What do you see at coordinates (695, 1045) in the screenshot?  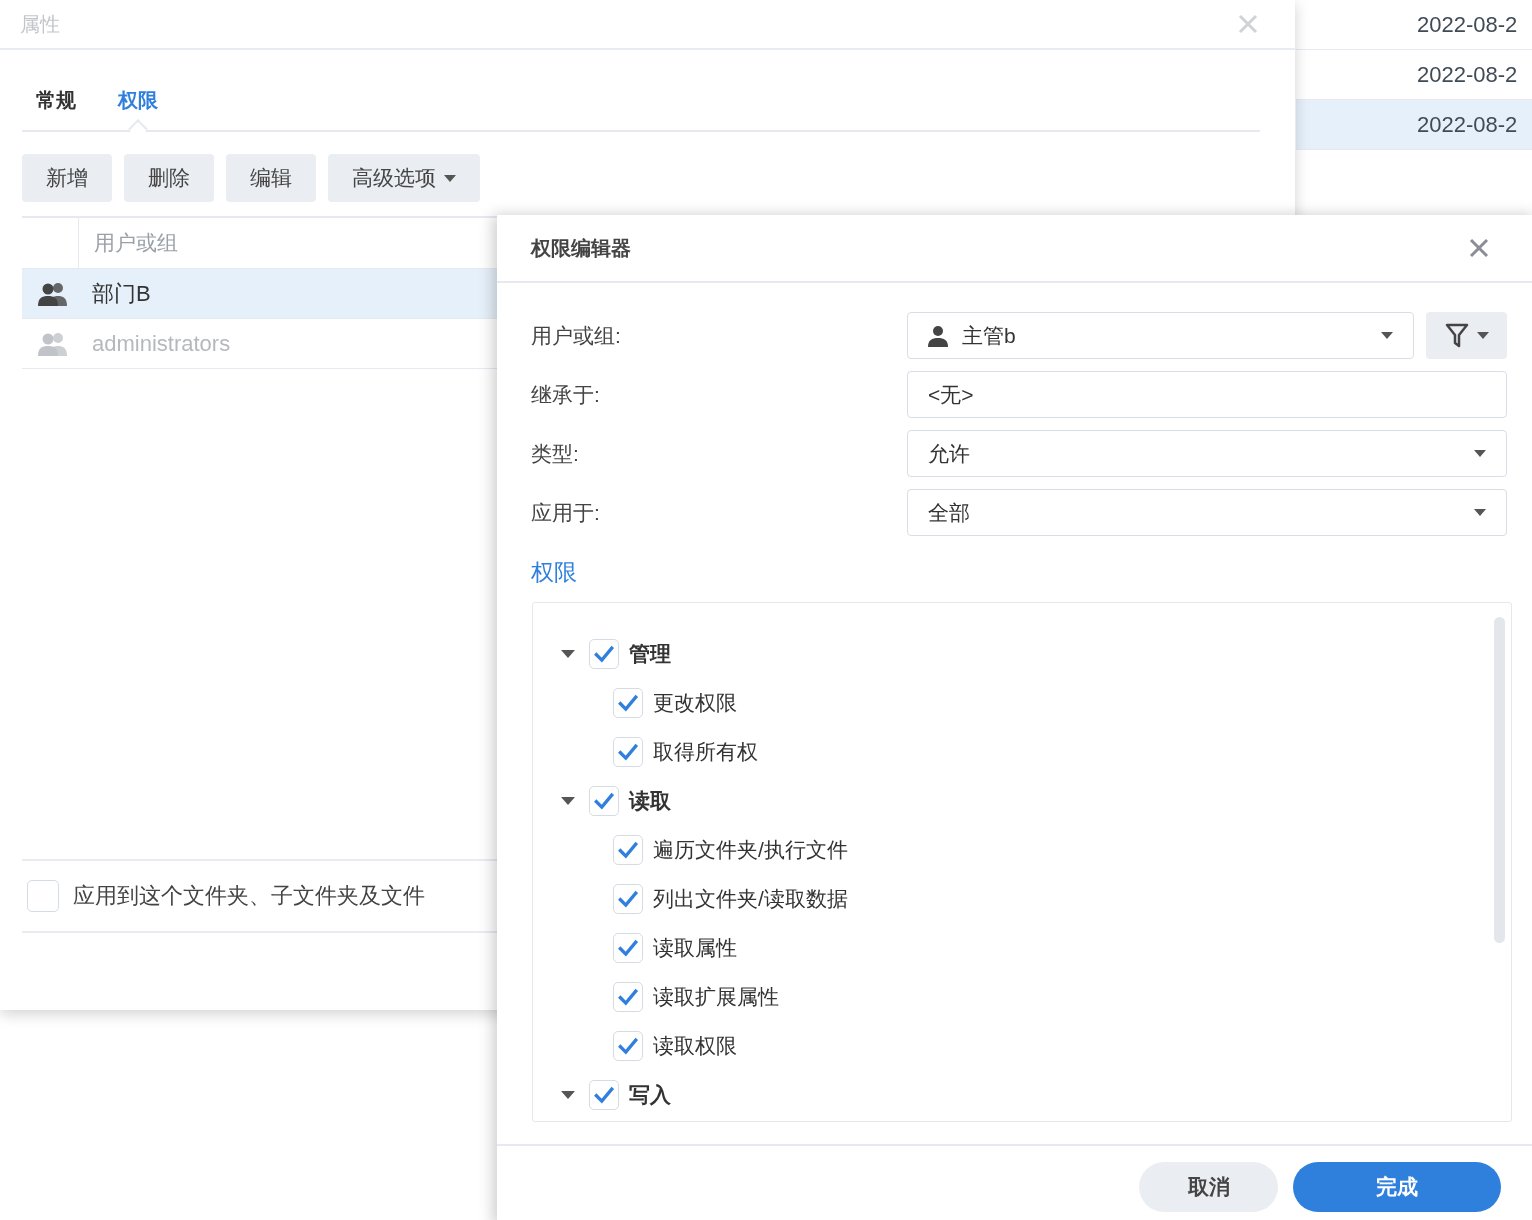 I see `permission-label: 读取权限` at bounding box center [695, 1045].